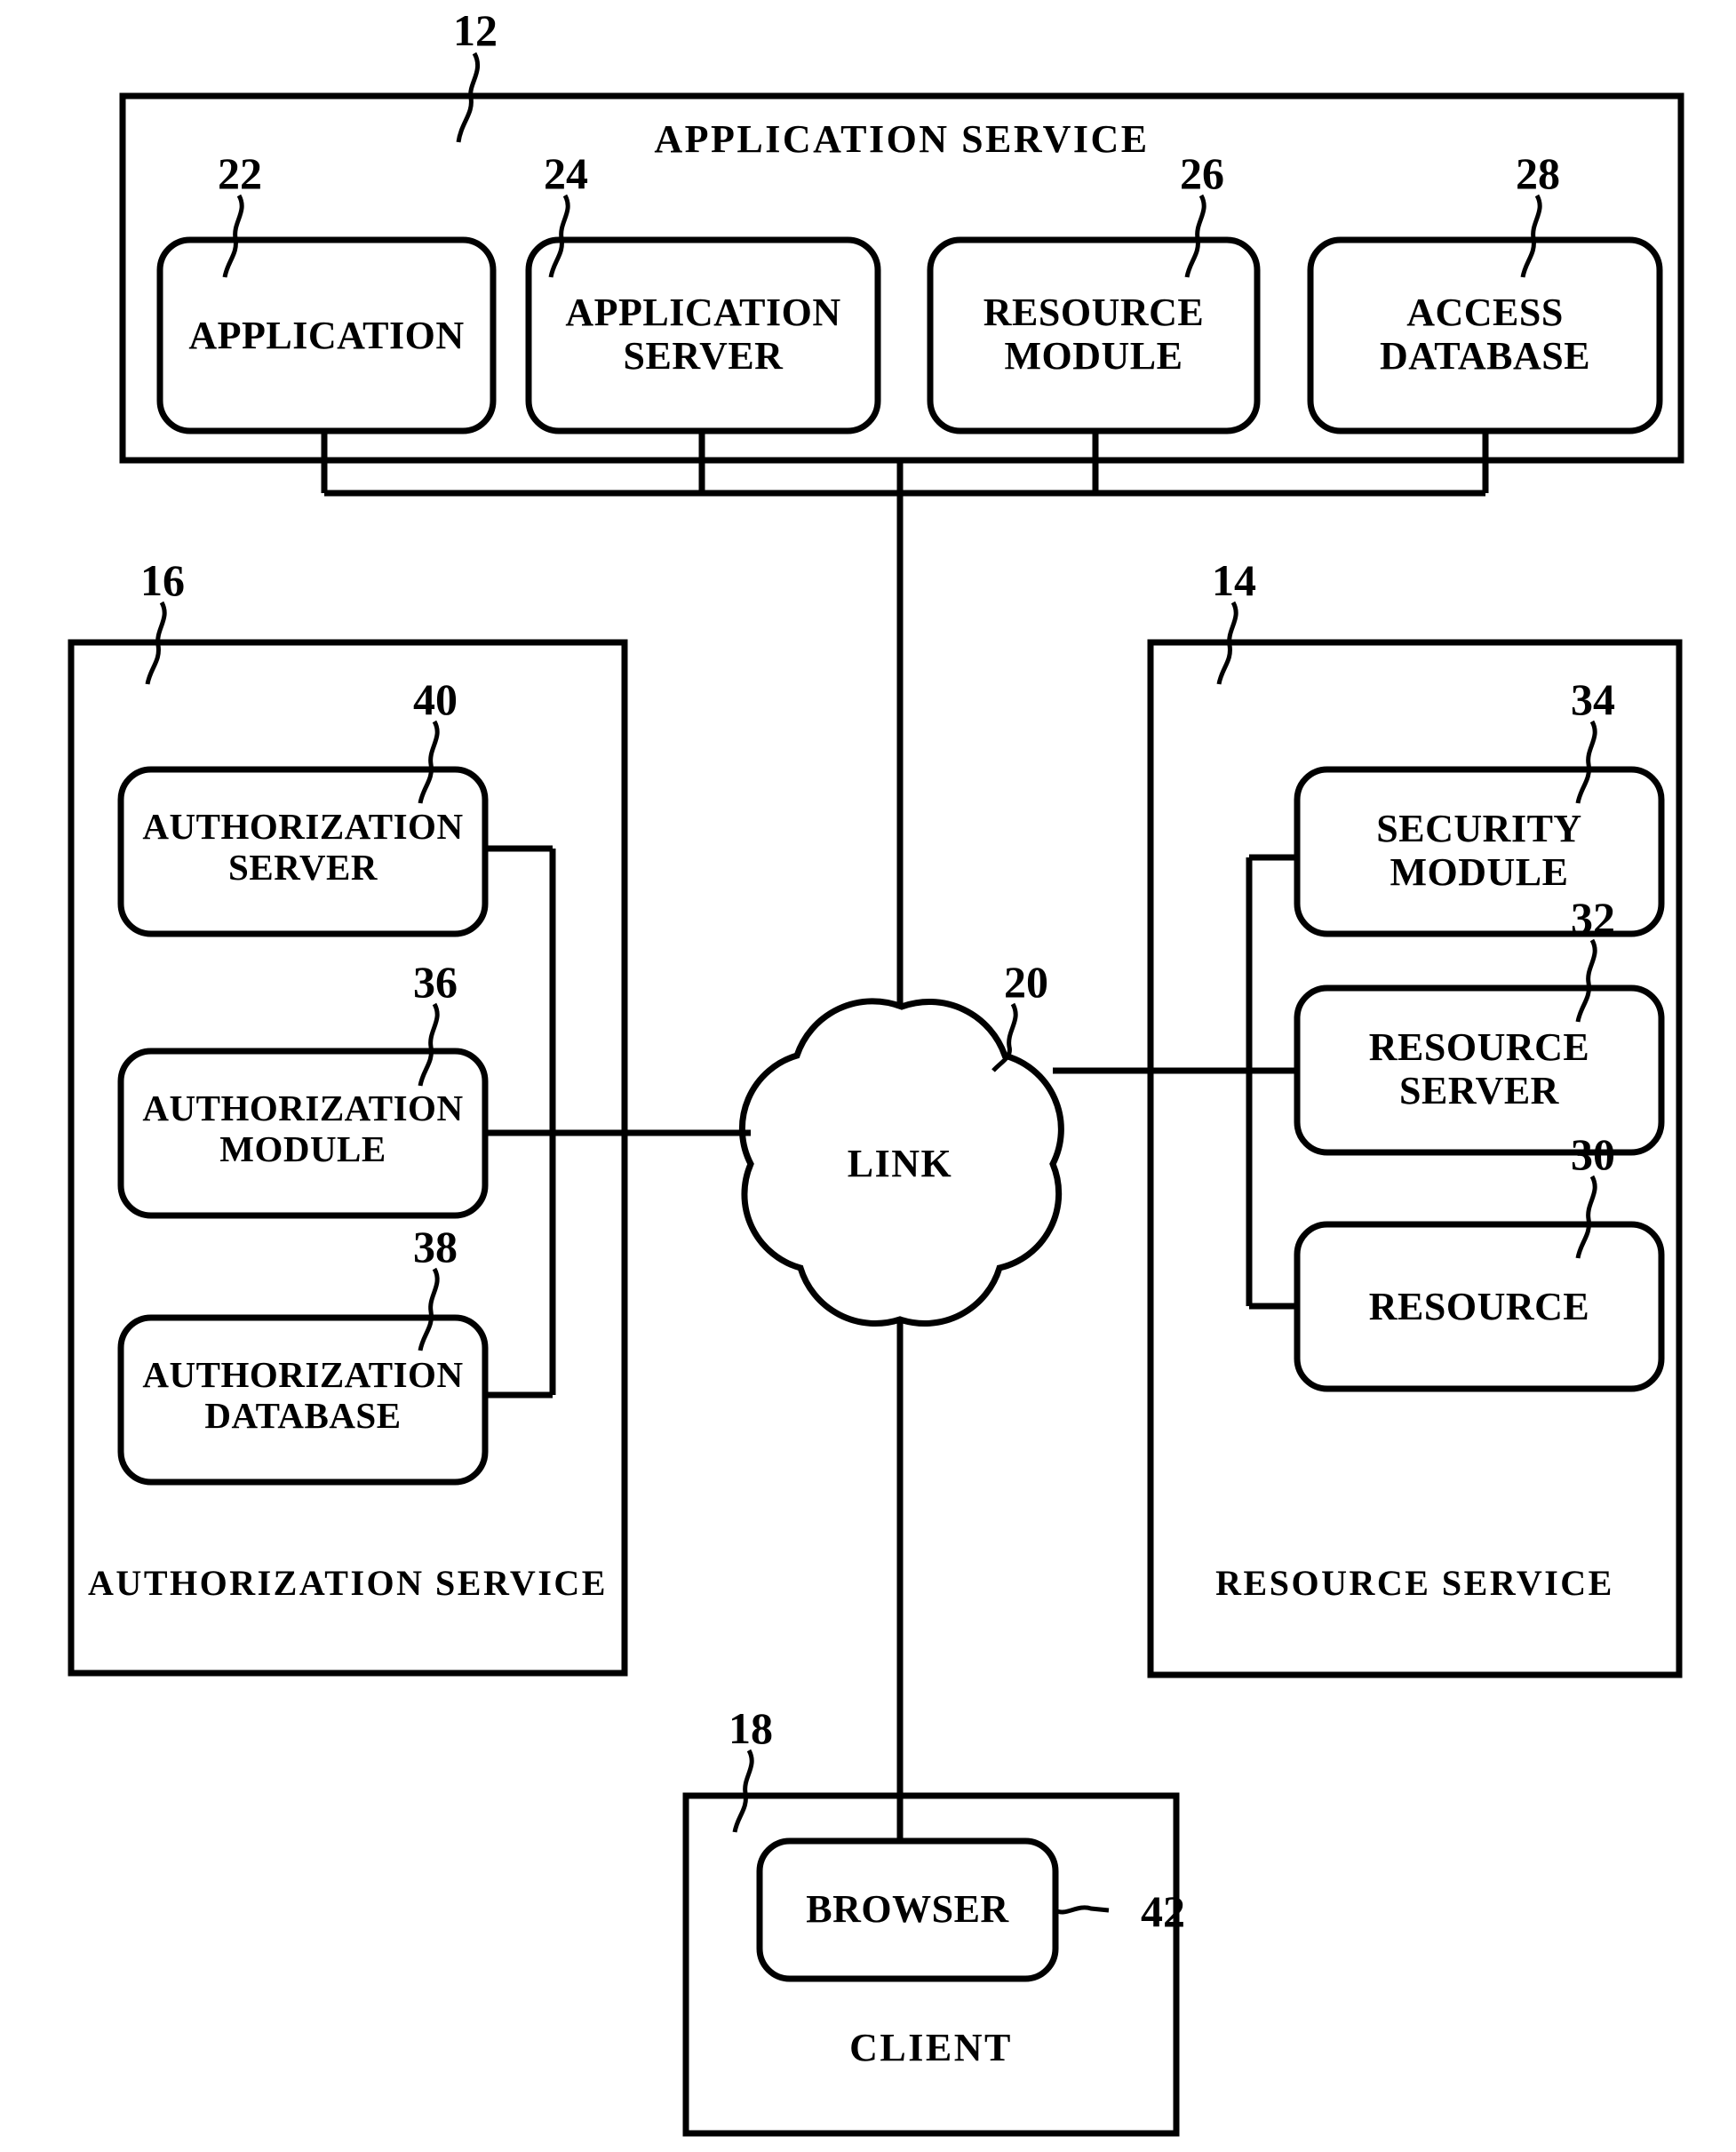  What do you see at coordinates (303, 1395) in the screenshot?
I see `authorization-database-block-label: AUTHORIZATION DATABASE` at bounding box center [303, 1395].